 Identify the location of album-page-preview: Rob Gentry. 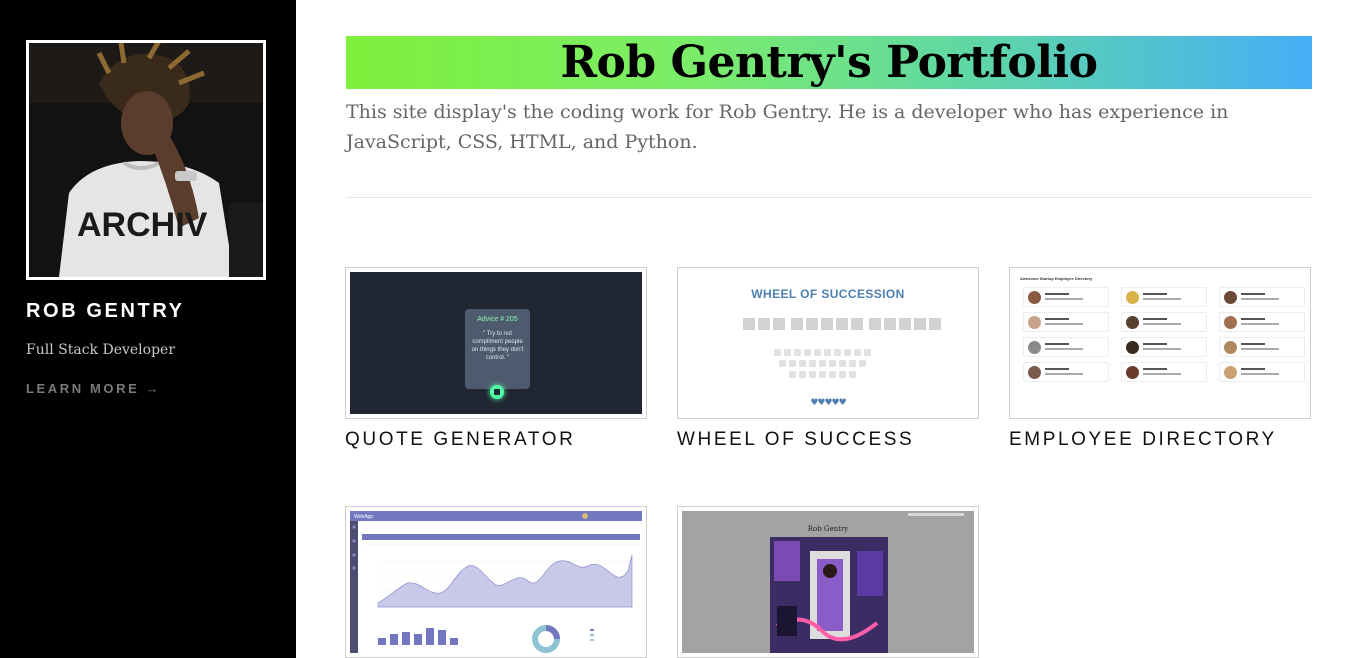
(828, 582).